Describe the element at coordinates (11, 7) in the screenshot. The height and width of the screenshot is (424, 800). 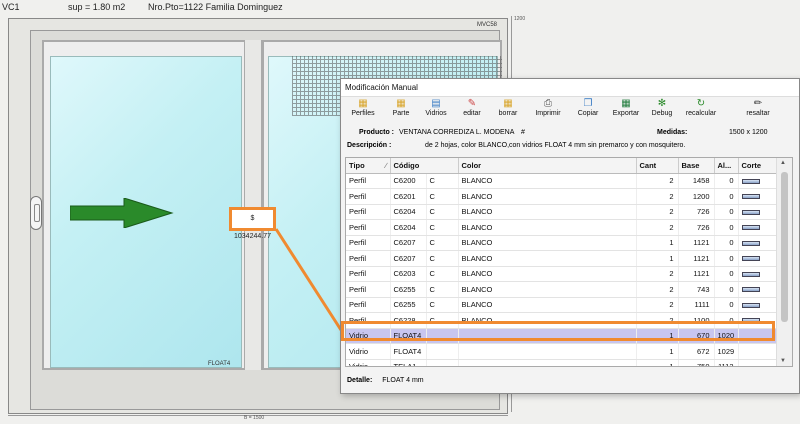
I see `window-code: VC1` at that location.